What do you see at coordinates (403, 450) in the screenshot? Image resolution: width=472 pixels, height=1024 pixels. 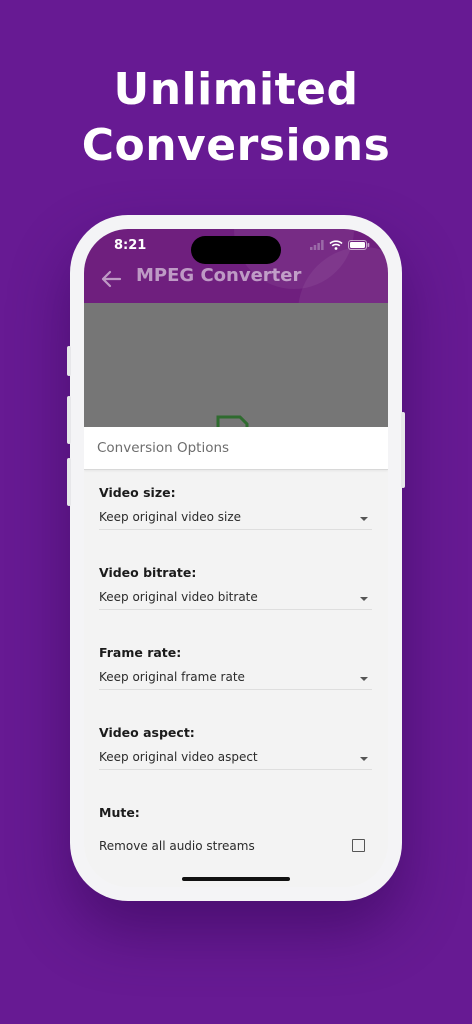 I see `phone-power-button` at bounding box center [403, 450].